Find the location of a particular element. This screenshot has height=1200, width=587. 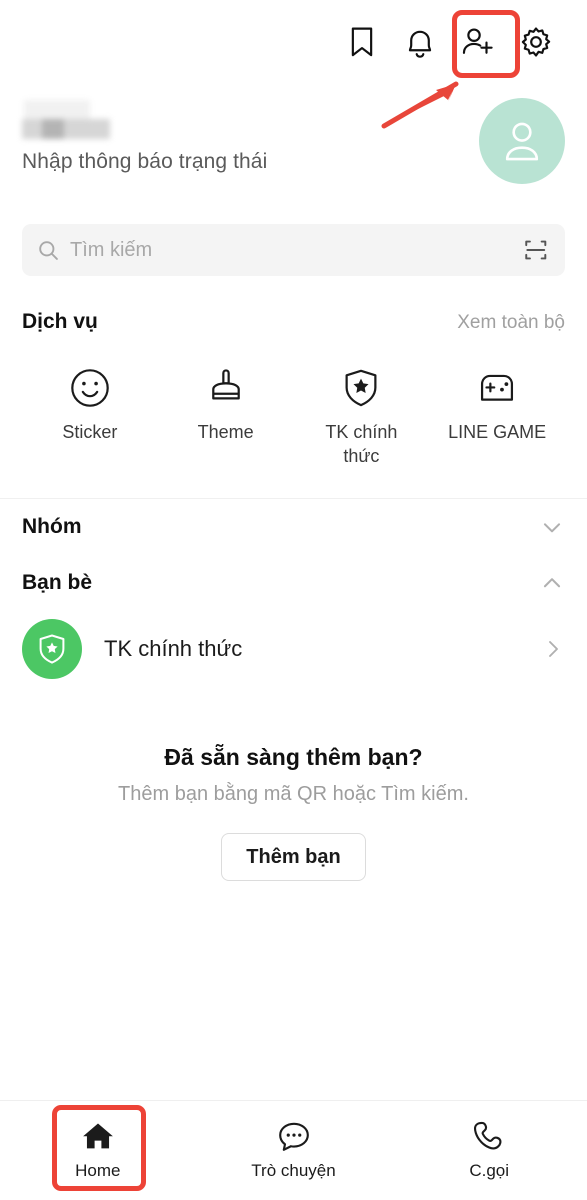

services-see-all-link: Xem toàn bộ is located at coordinates (511, 323).